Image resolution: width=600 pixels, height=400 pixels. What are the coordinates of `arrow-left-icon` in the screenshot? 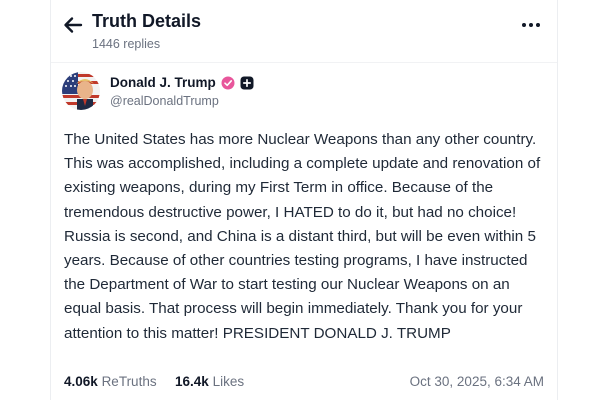 It's located at (73, 25).